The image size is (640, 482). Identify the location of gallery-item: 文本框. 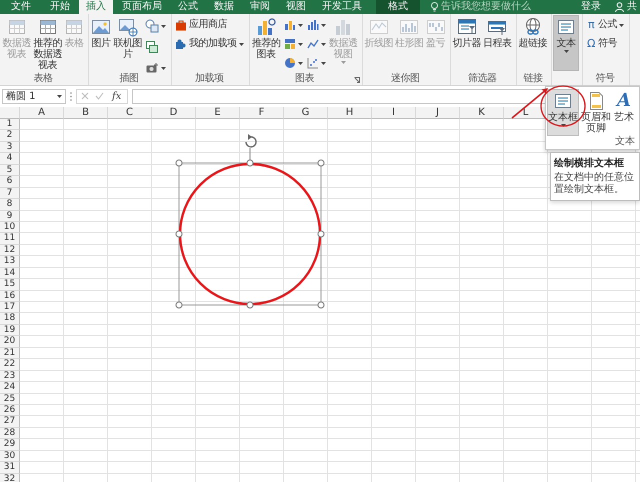
(563, 112).